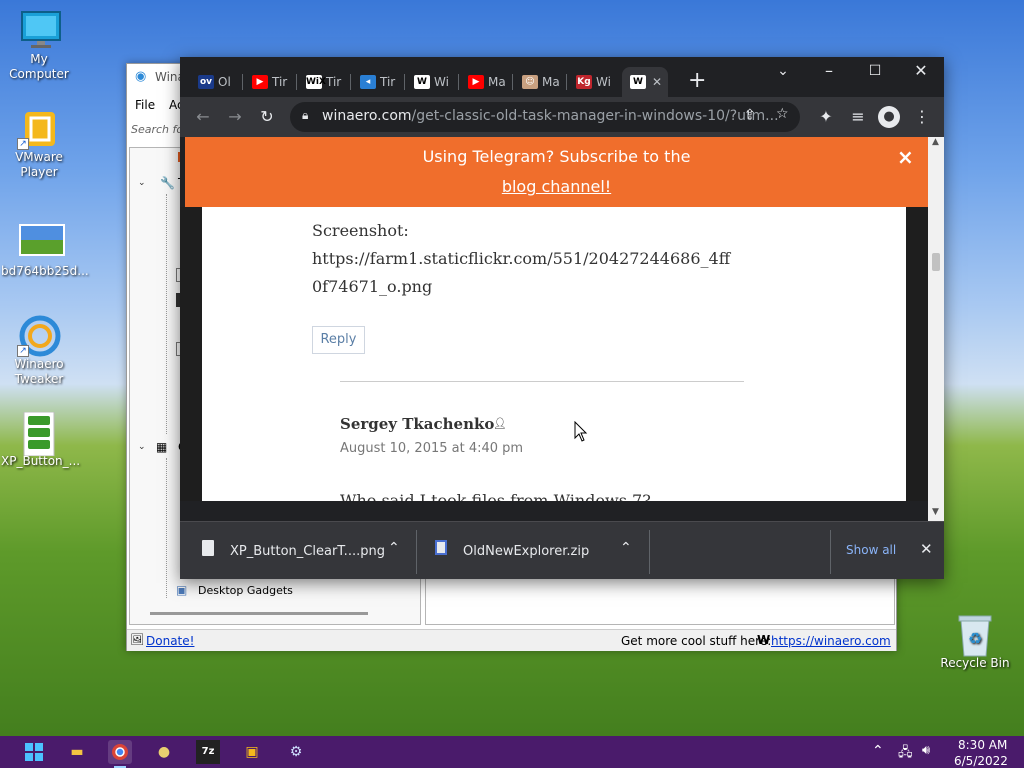 This screenshot has height=768, width=1024. Describe the element at coordinates (307, 551) in the screenshot. I see `download-filename: XP_Button_ClearT....png` at that location.